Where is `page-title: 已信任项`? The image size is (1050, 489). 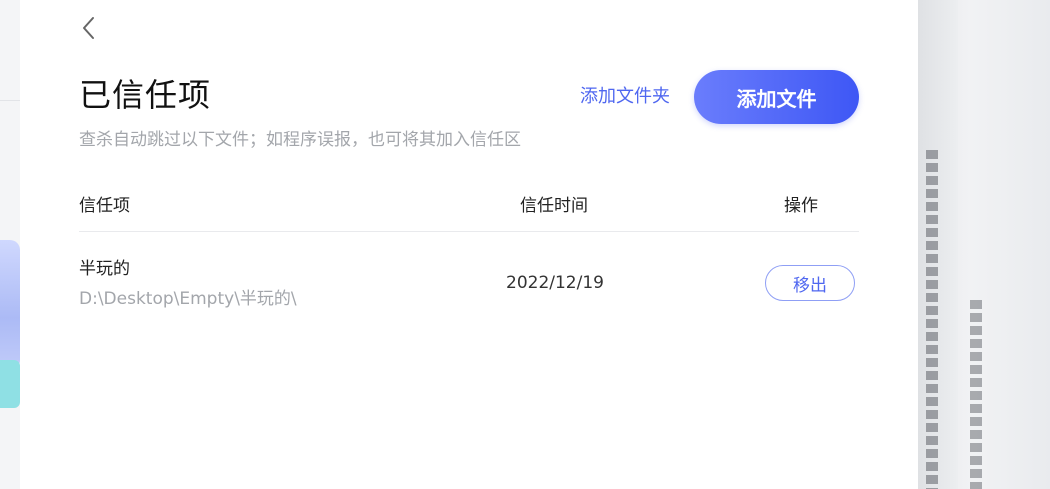 page-title: 已信任项 is located at coordinates (145, 95).